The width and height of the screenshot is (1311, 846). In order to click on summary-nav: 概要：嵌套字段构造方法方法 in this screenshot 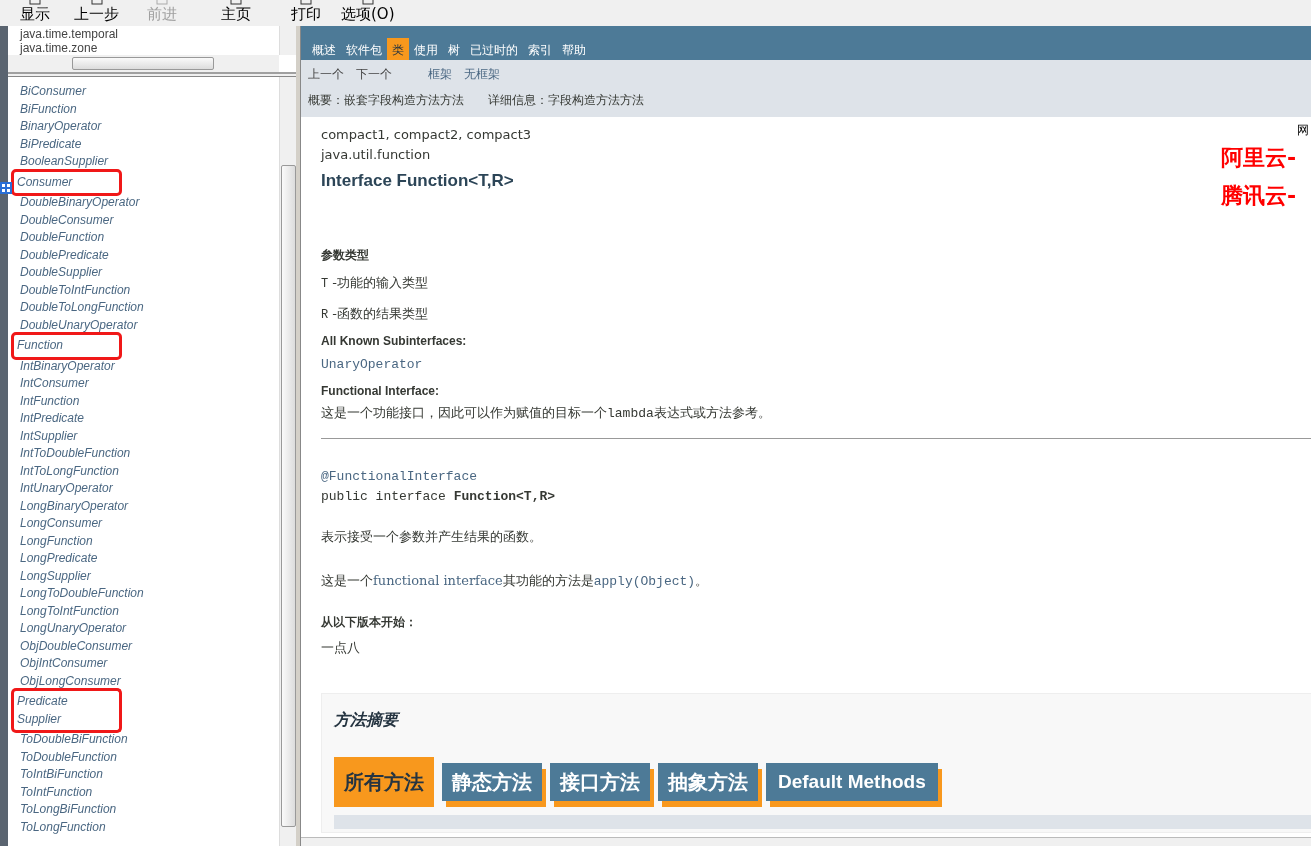, I will do `click(386, 100)`.